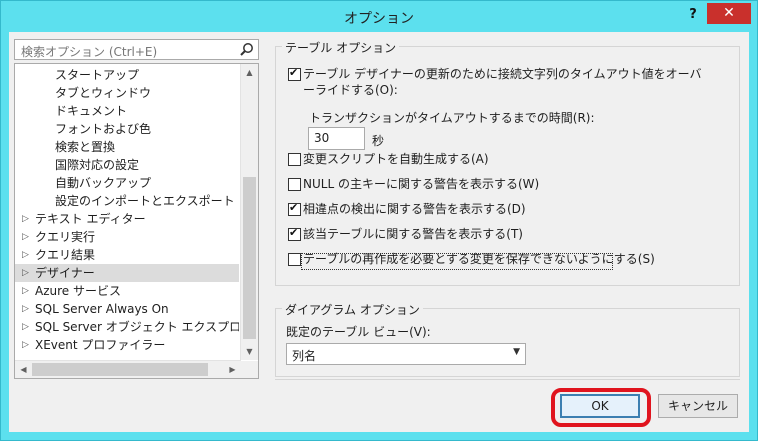 This screenshot has width=758, height=441. What do you see at coordinates (97, 75) in the screenshot?
I see `tree-item-label: スタートアップ` at bounding box center [97, 75].